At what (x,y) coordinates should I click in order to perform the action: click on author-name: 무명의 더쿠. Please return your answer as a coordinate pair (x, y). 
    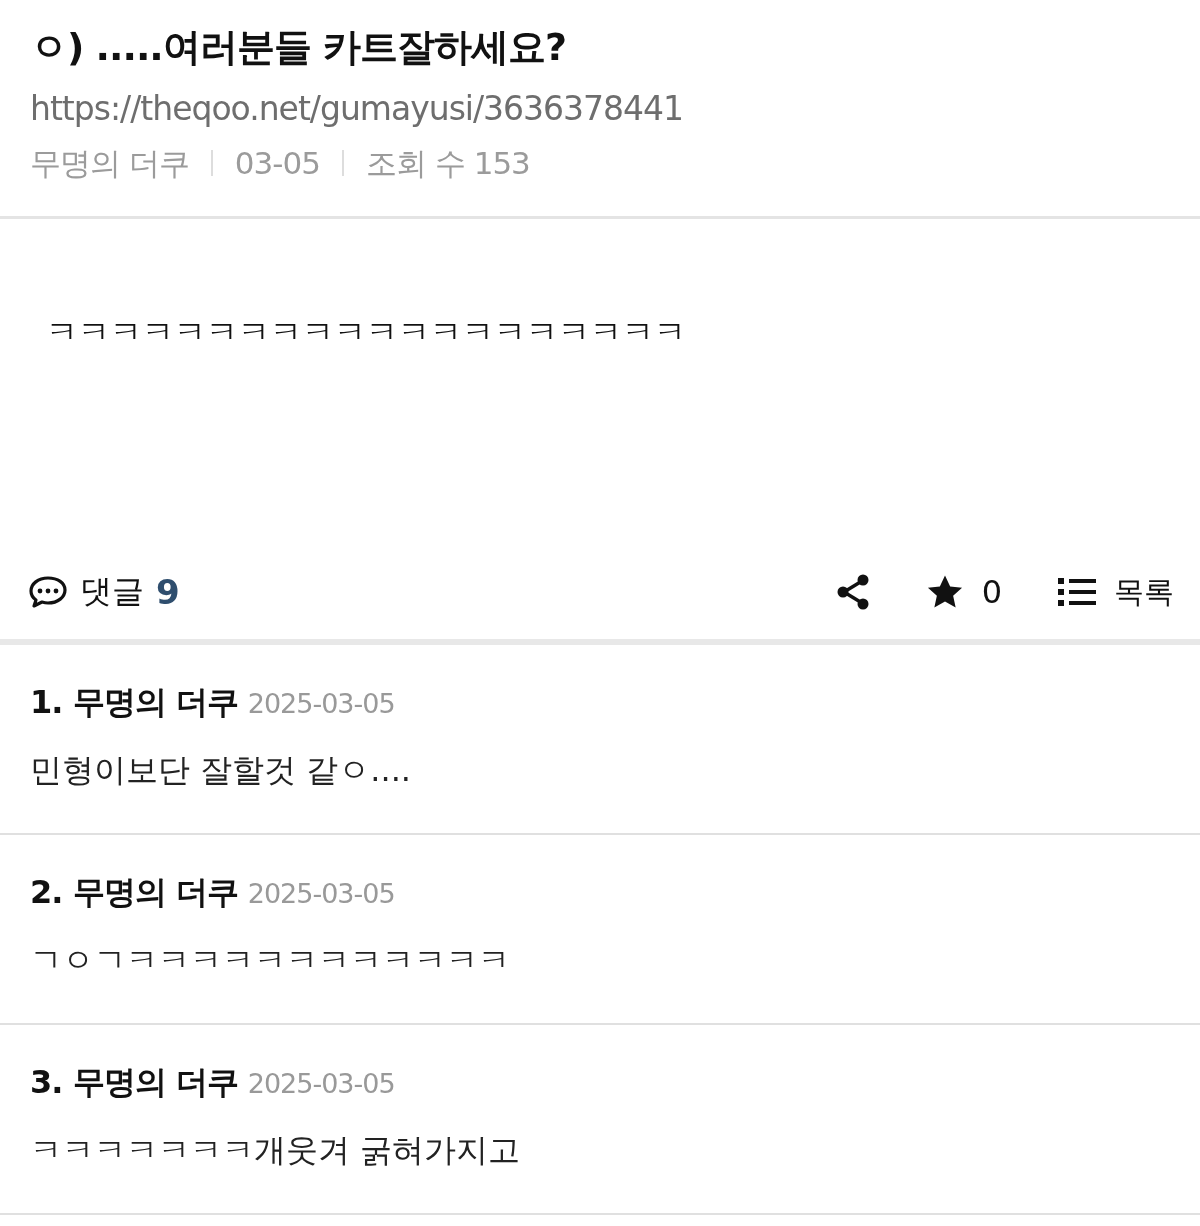
    Looking at the image, I should click on (109, 163).